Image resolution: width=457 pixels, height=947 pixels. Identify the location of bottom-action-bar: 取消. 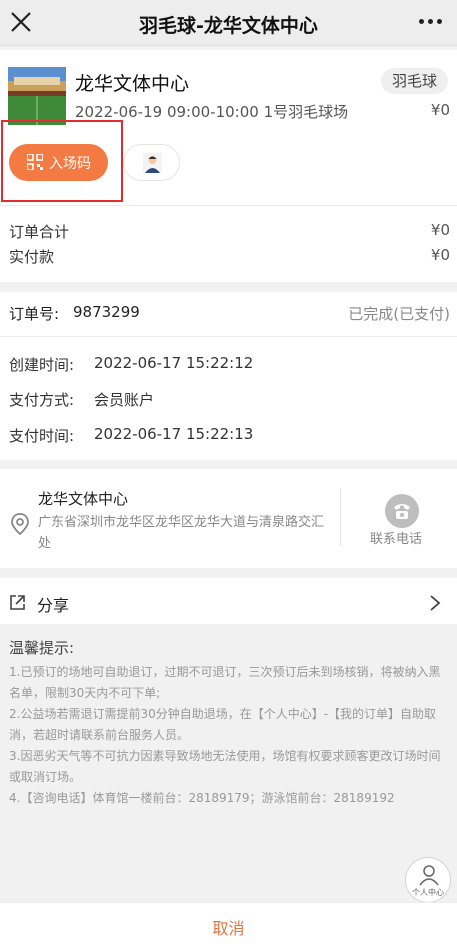
(228, 924).